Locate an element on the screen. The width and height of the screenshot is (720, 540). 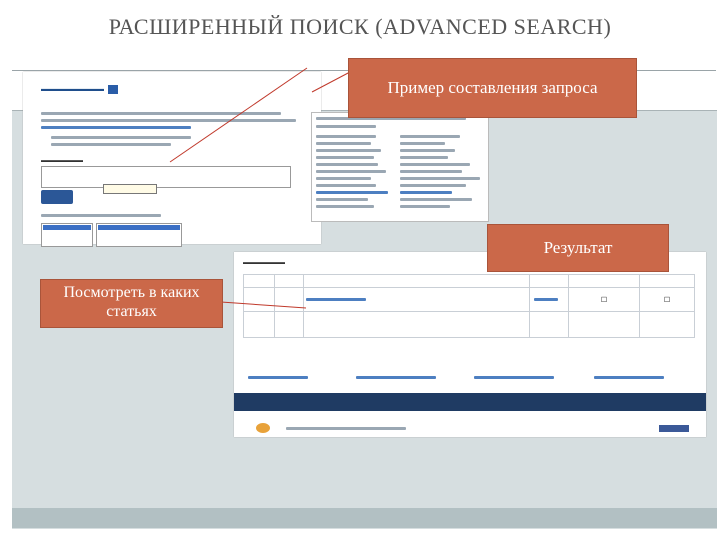
see-articles-callout: Посмотреть в каких статьях is located at coordinates (131, 303).